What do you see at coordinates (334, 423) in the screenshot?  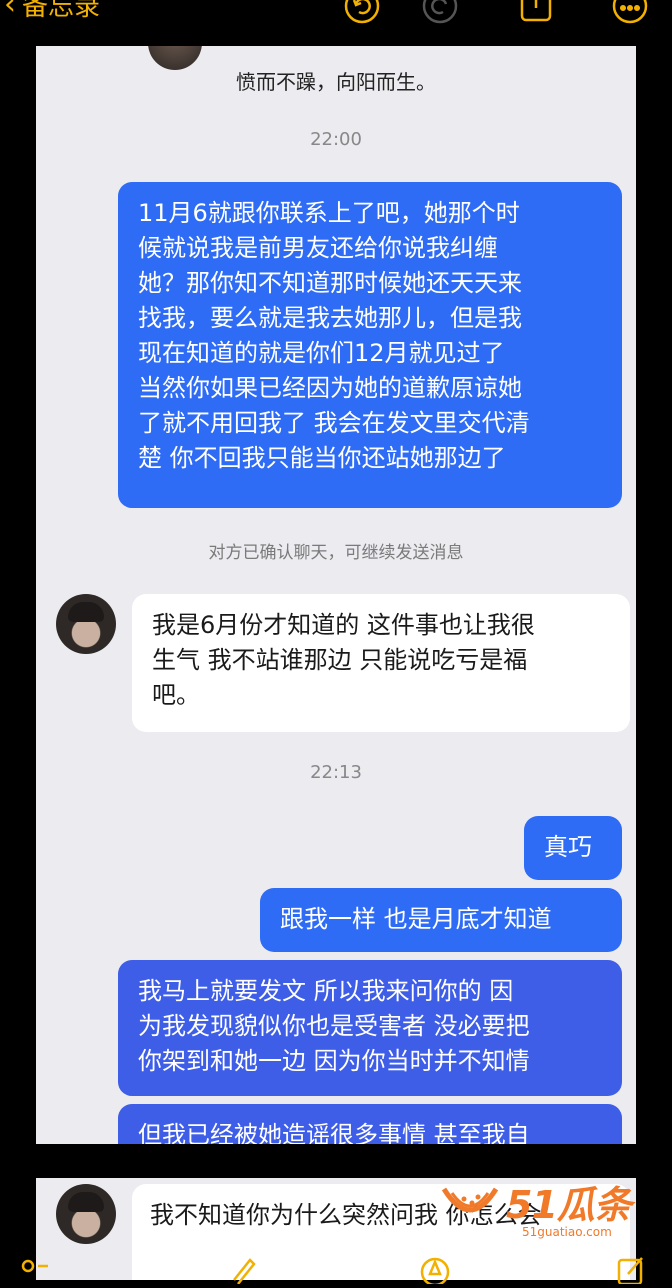 I see `message-line: 了就不用回我了 我会在发文里交代清` at bounding box center [334, 423].